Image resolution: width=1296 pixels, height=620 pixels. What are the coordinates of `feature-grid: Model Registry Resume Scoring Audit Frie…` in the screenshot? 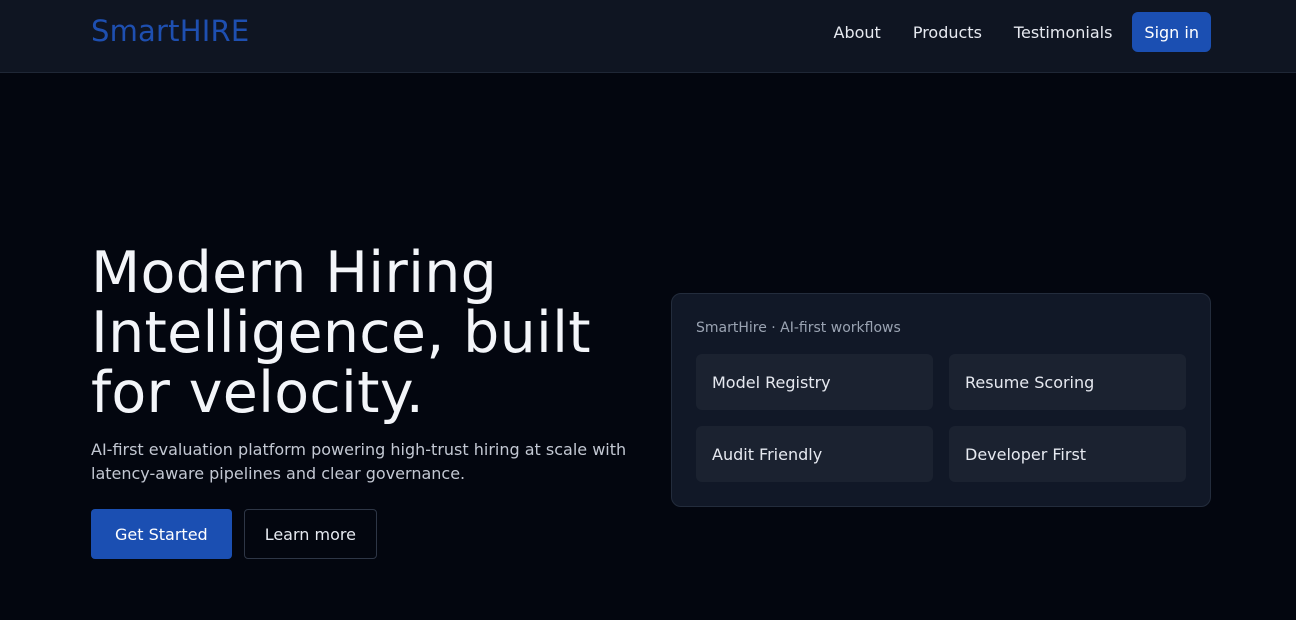 It's located at (941, 418).